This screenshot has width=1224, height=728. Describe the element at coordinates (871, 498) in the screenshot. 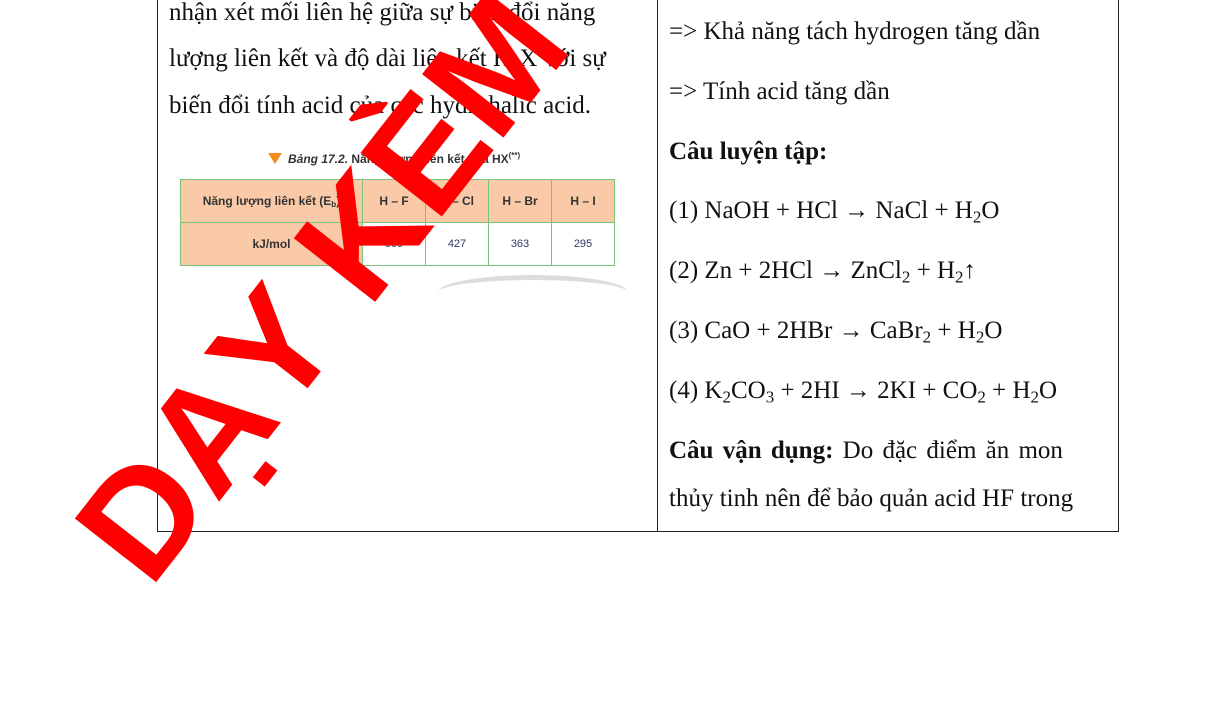

I see `apply-line-2: thủy tinh nên để bảo quản acid HF trong` at that location.